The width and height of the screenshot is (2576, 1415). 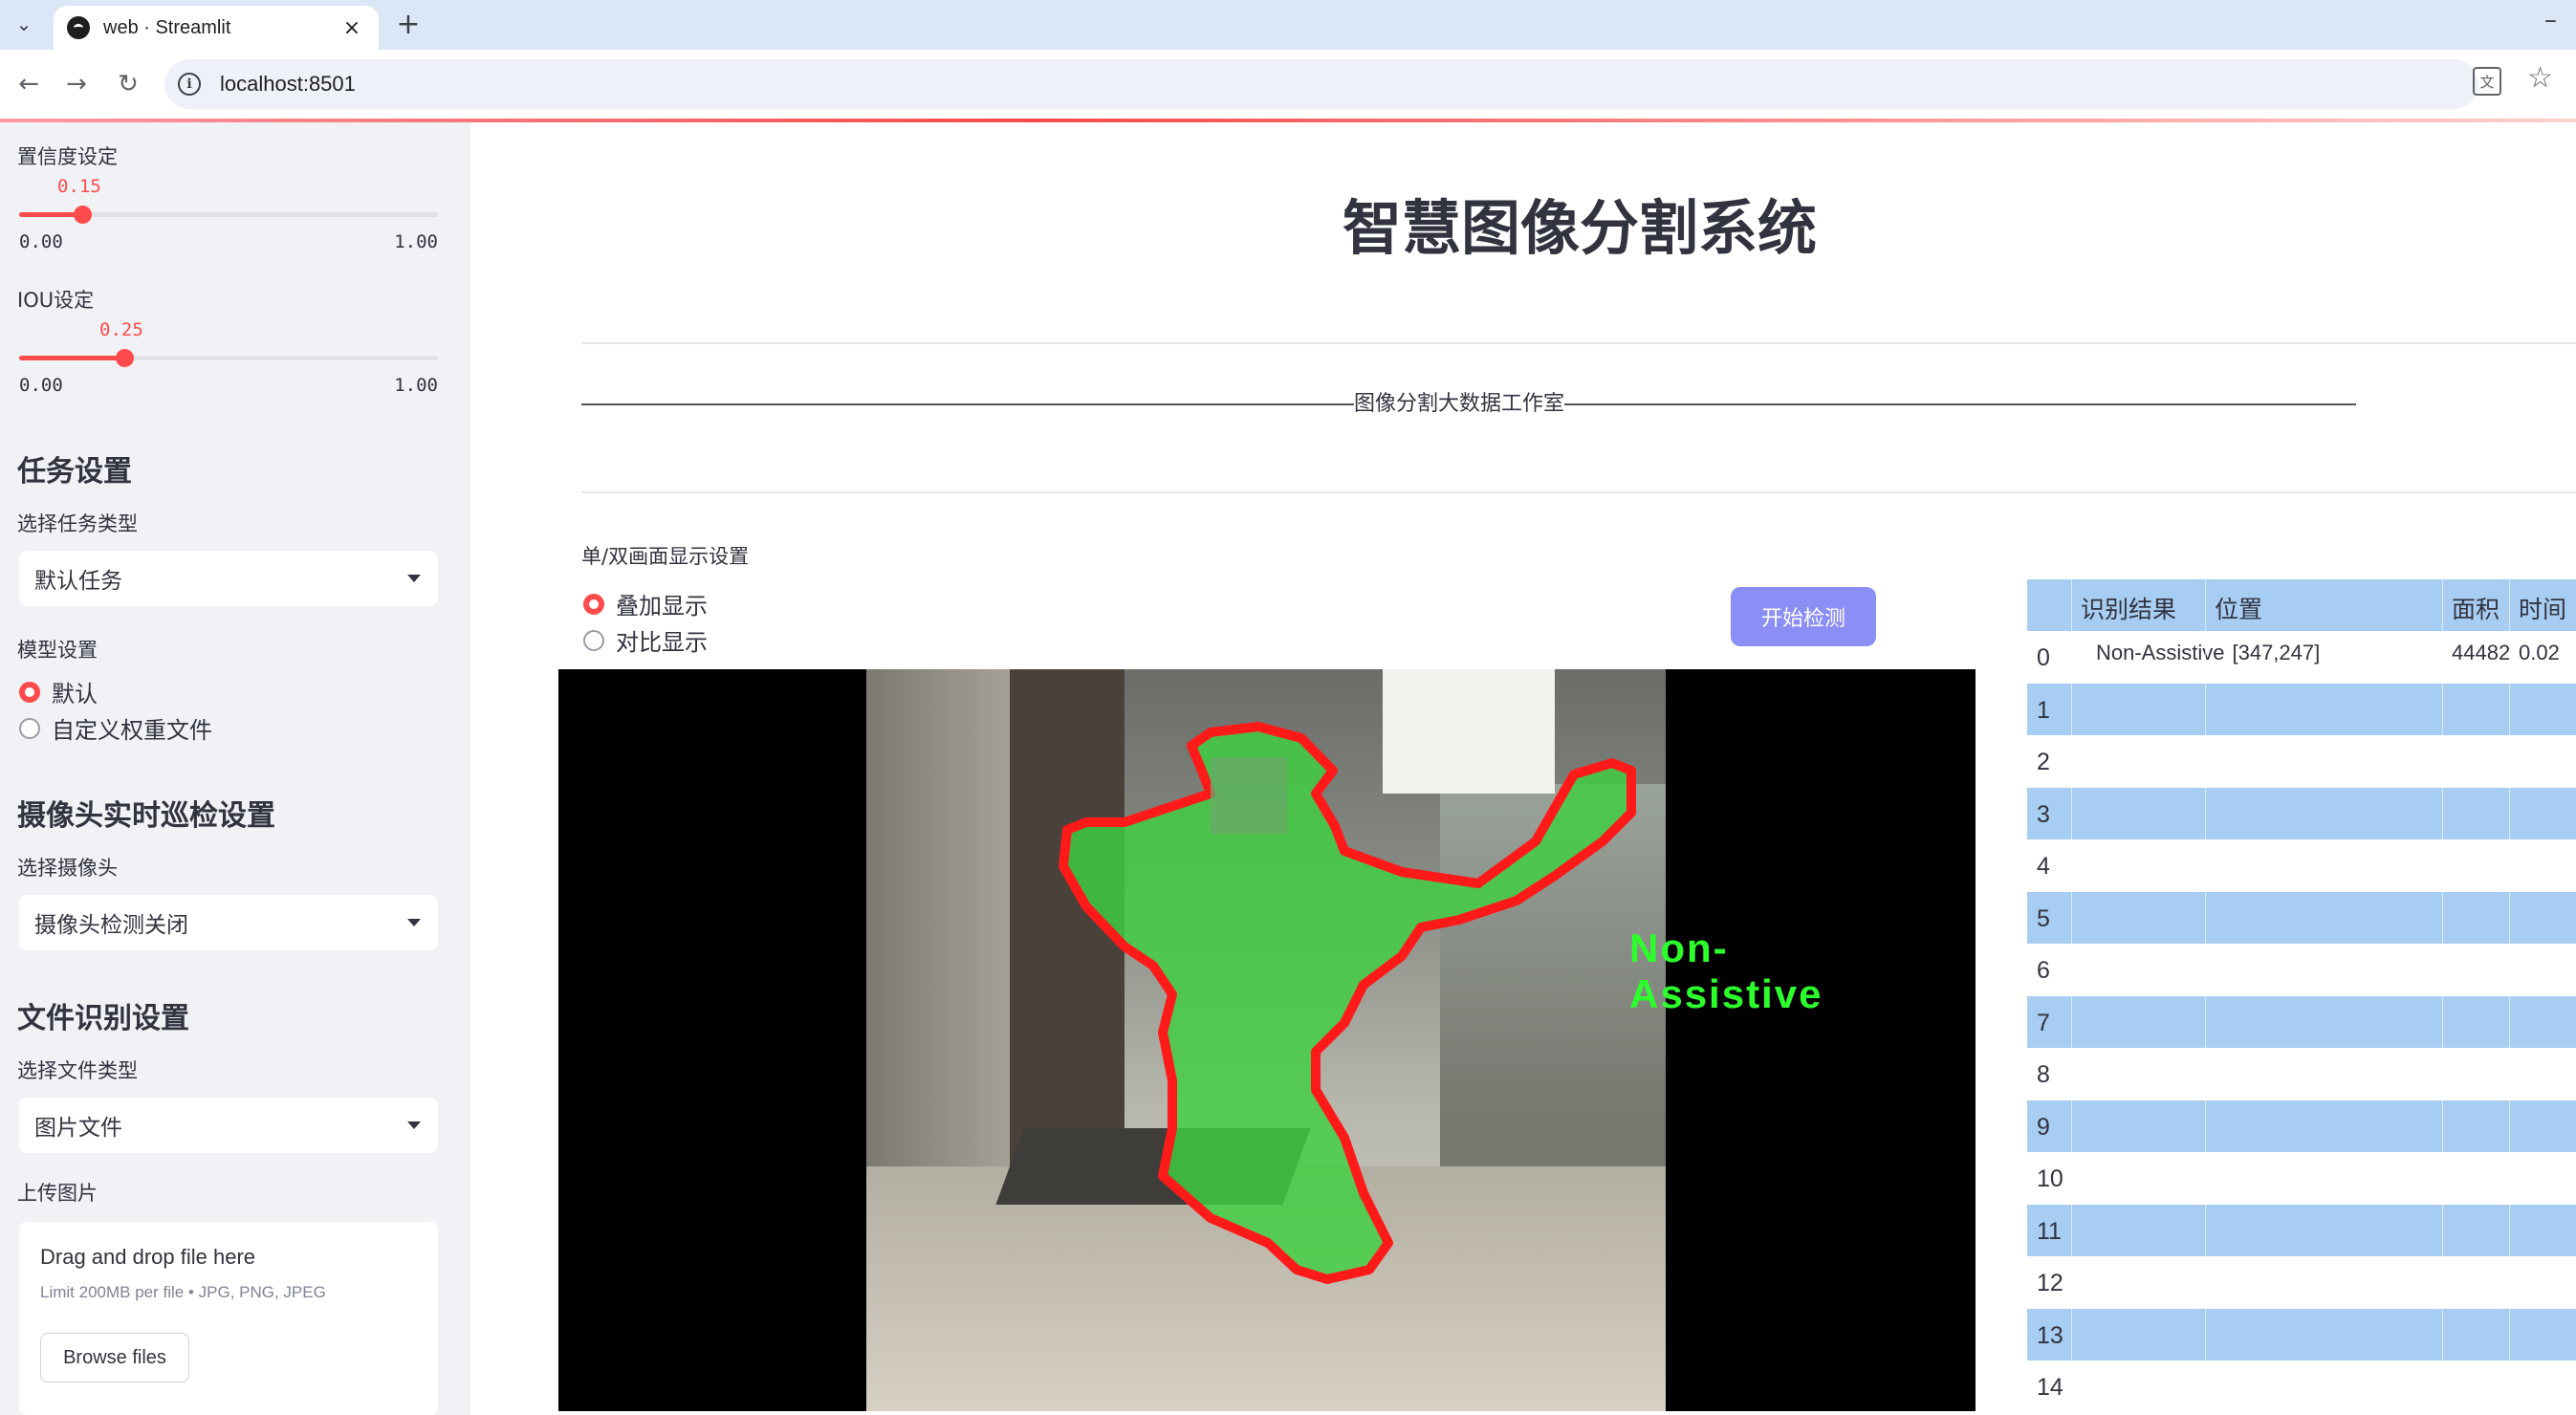 What do you see at coordinates (103, 1019) in the screenshot?
I see `file-heading: 文件识别设置` at bounding box center [103, 1019].